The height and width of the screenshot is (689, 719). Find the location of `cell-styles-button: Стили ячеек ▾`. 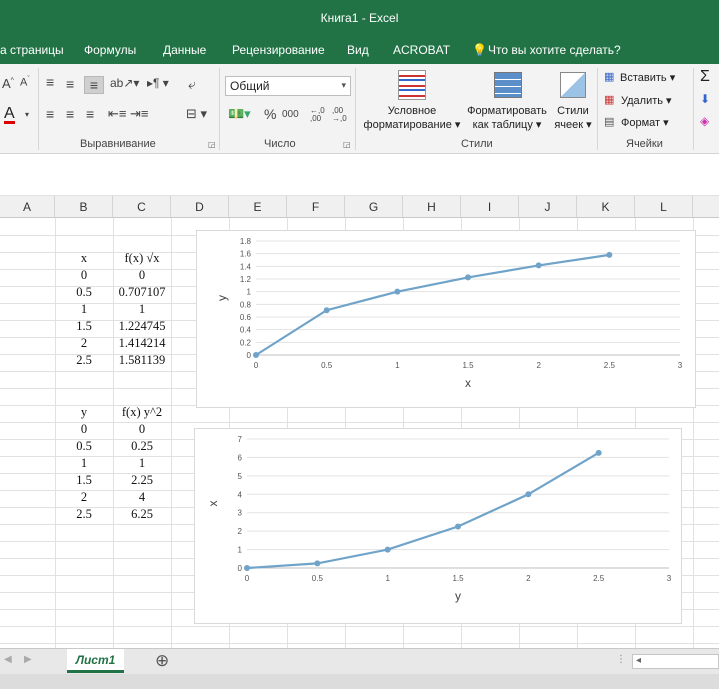

cell-styles-button: Стили ячеек ▾ is located at coordinates (573, 118).